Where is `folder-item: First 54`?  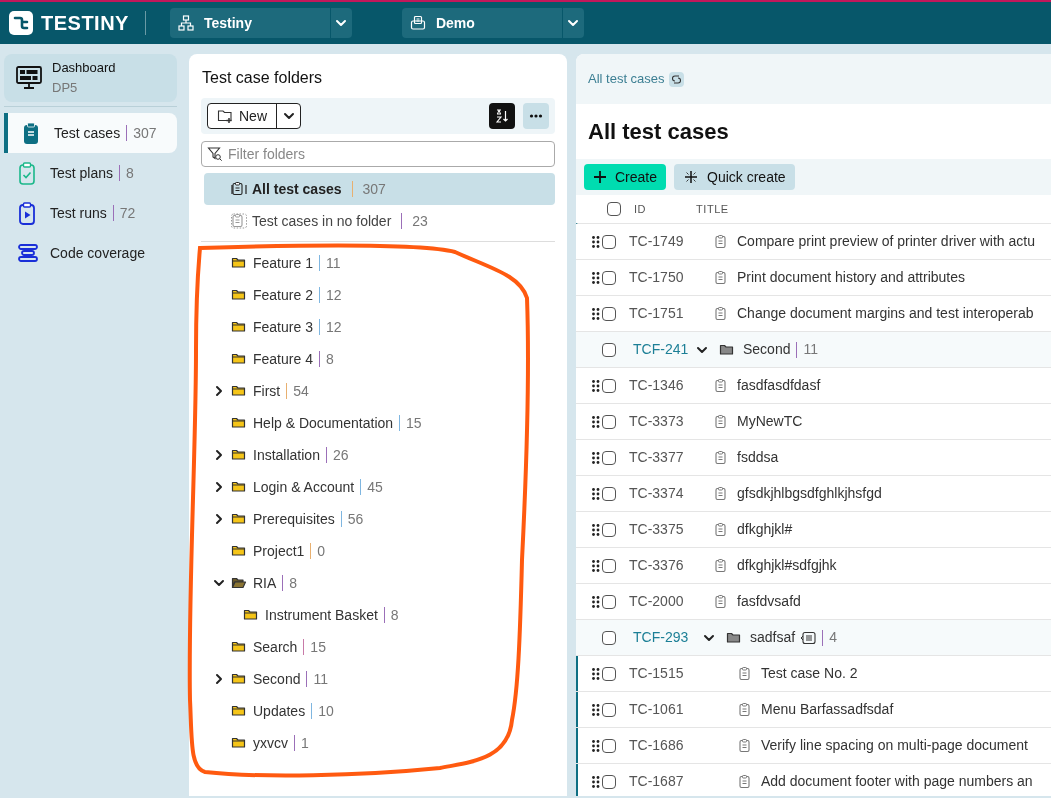
folder-item: First 54 is located at coordinates (378, 391).